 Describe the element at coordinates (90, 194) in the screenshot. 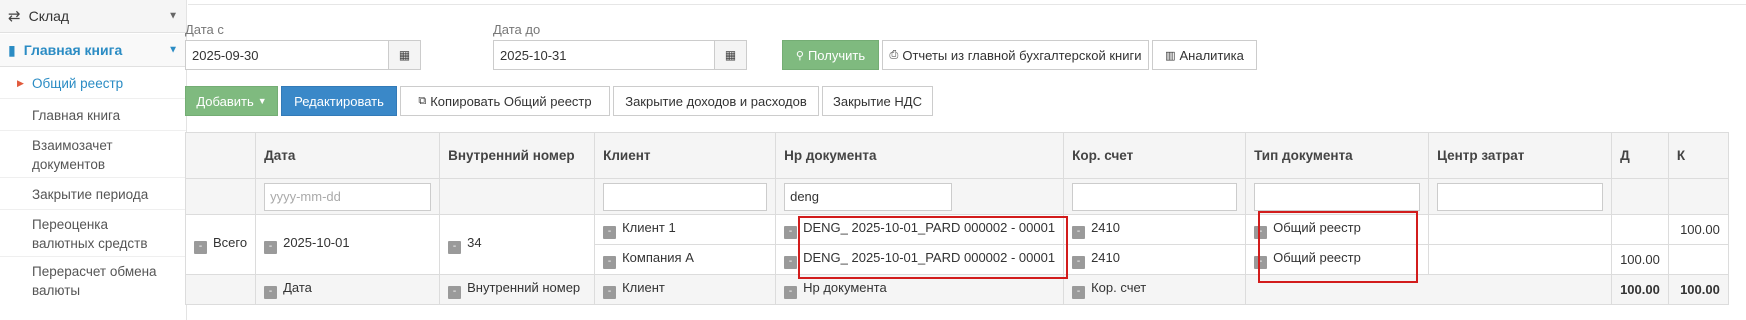

I see `sidebar-item-label: Закрытие периода` at that location.